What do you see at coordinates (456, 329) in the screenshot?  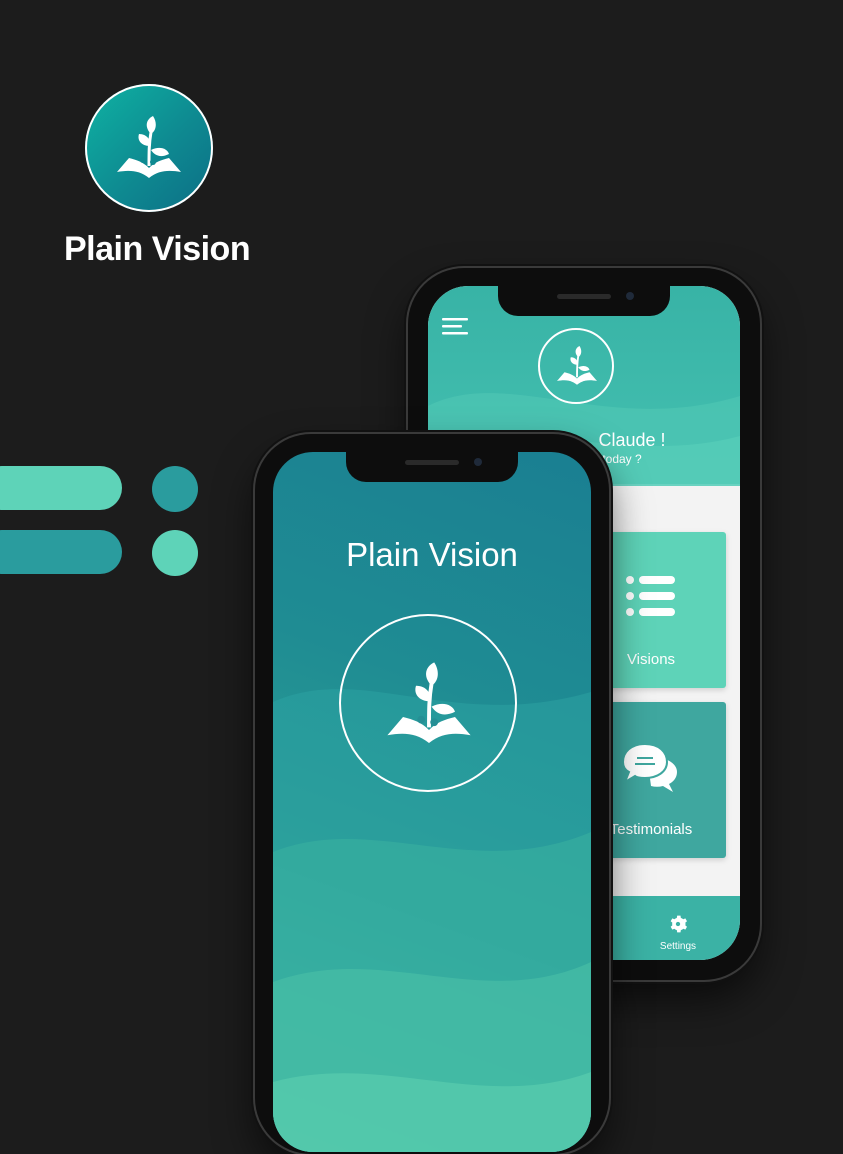 I see `hamburger-menu-icon` at bounding box center [456, 329].